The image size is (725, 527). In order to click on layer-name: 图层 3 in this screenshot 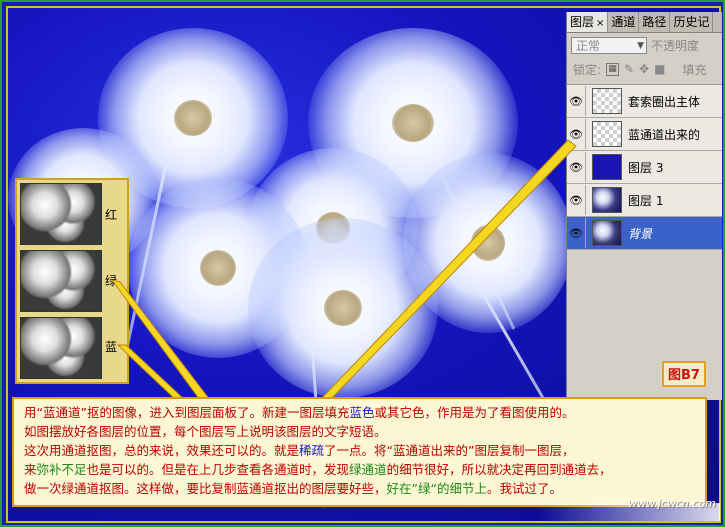, I will do `click(646, 167)`.